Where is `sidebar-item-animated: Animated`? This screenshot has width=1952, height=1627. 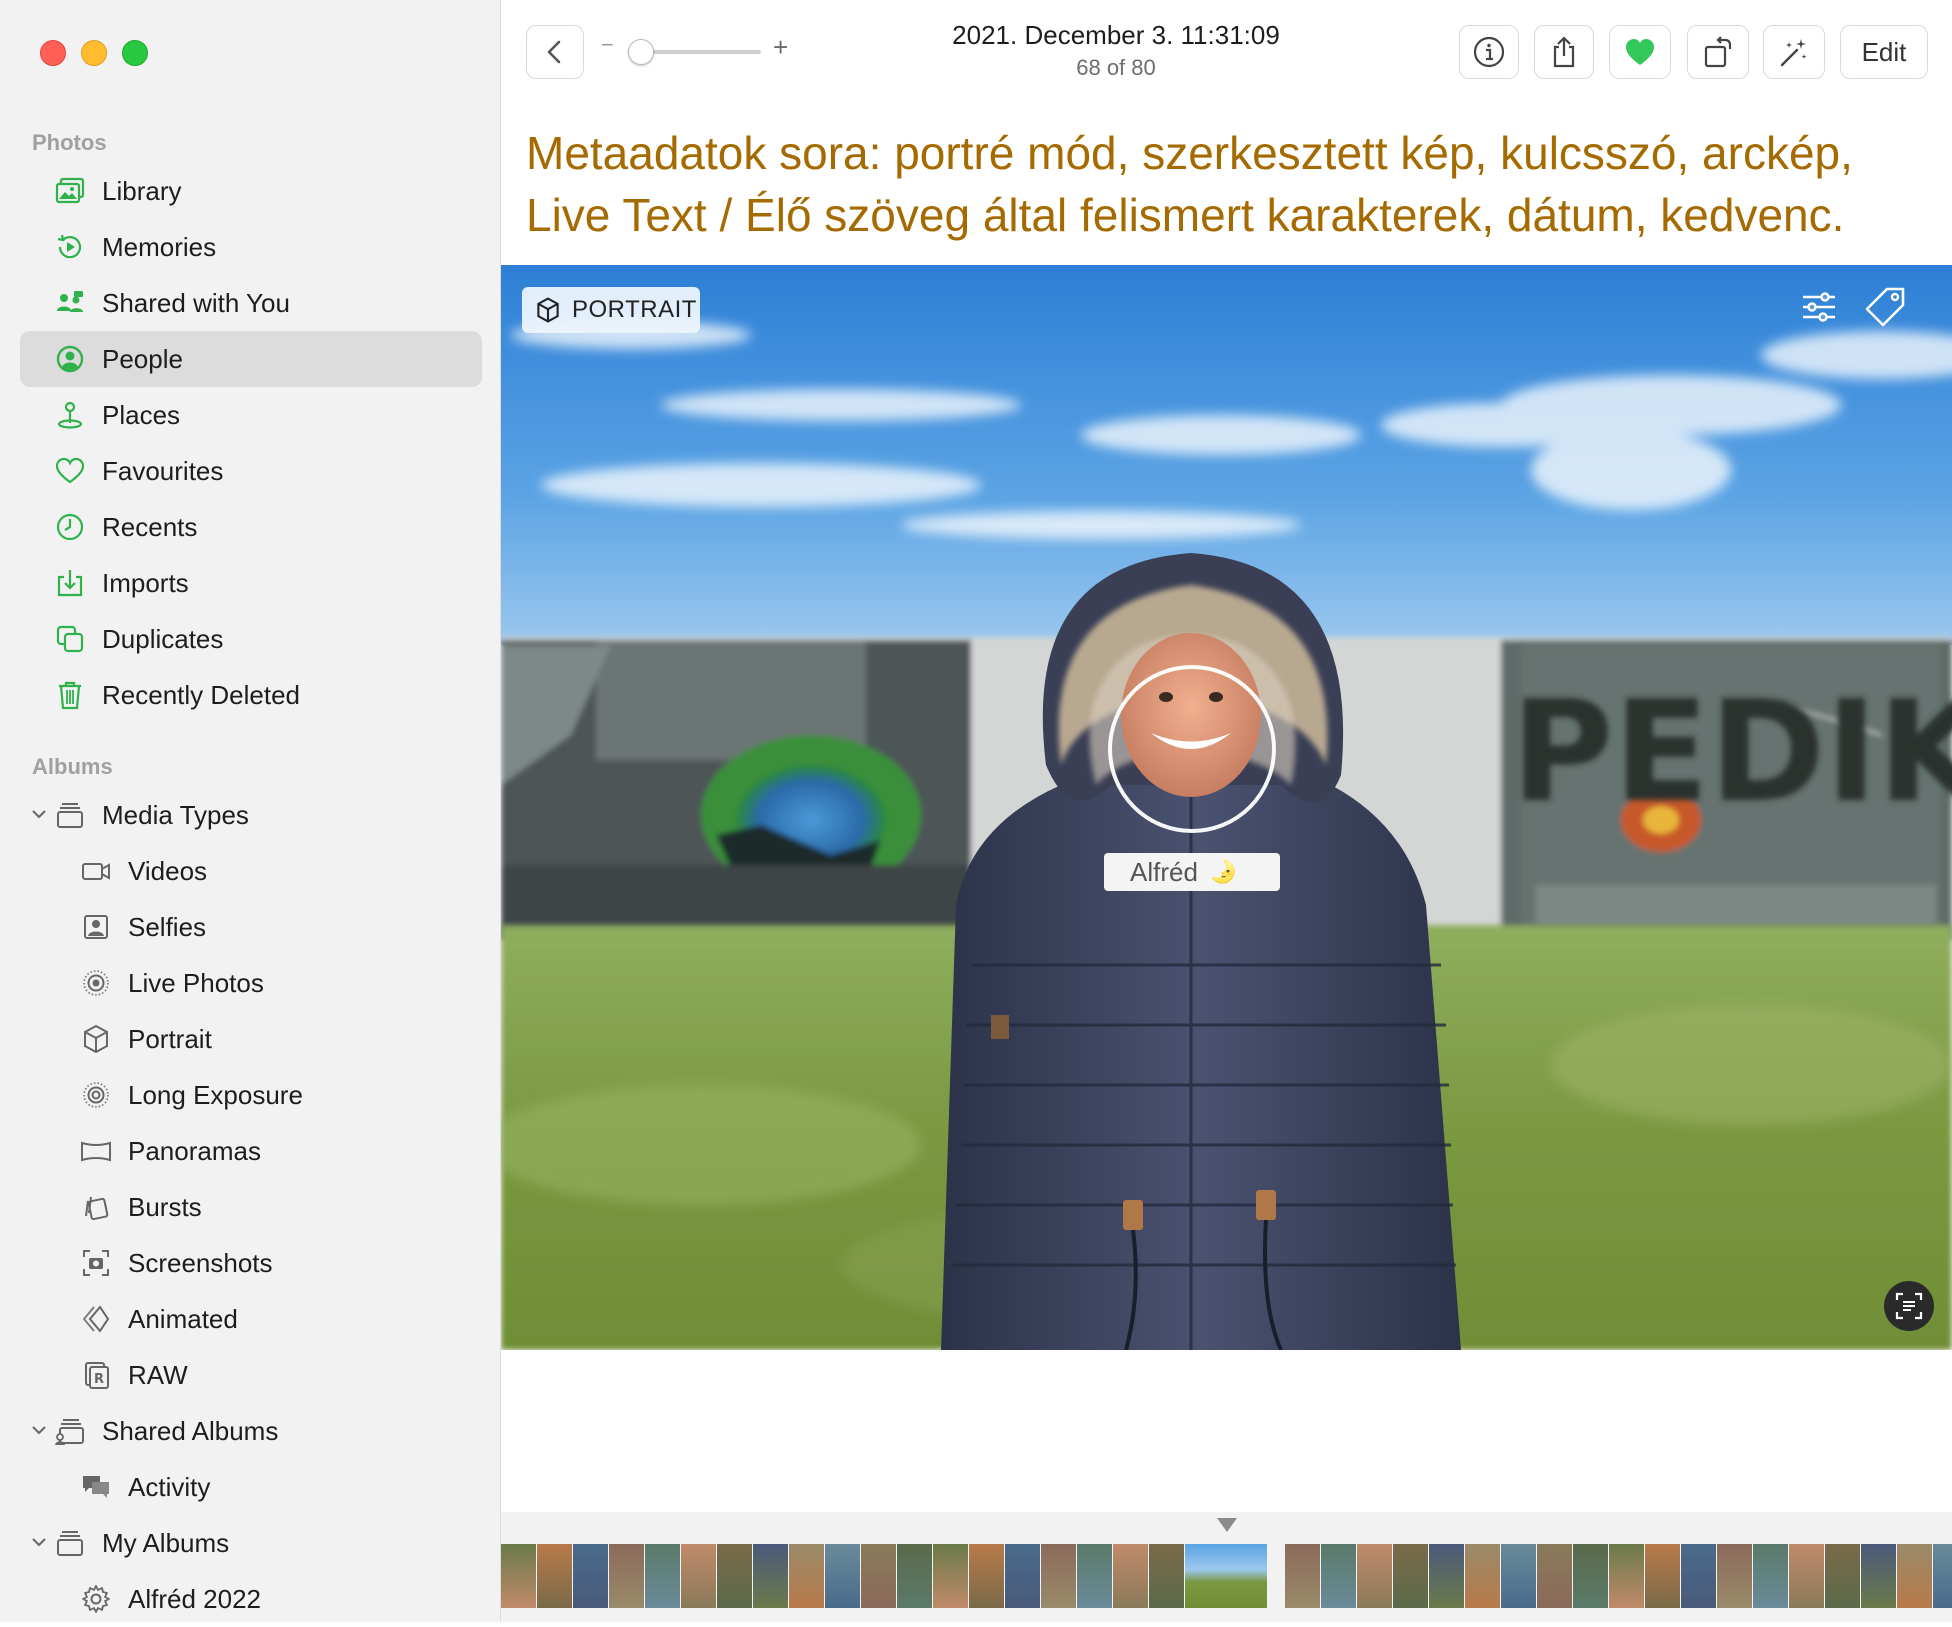
sidebar-item-animated: Animated is located at coordinates (251, 1319).